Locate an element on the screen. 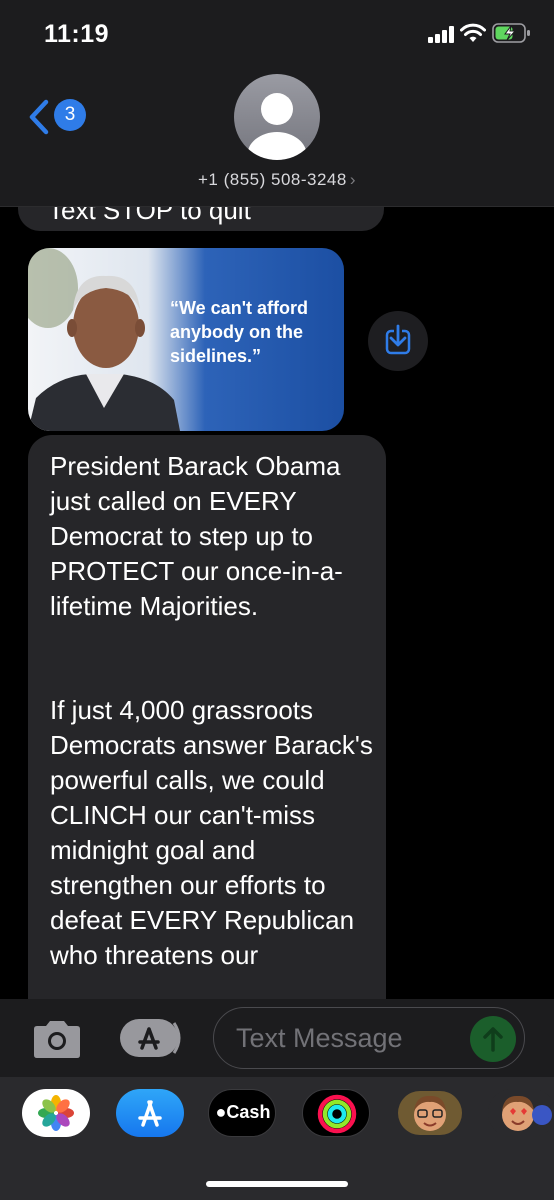 This screenshot has width=554, height=1200. conversation-header: 3 +1 (855) 508-3248 › is located at coordinates (277, 134).